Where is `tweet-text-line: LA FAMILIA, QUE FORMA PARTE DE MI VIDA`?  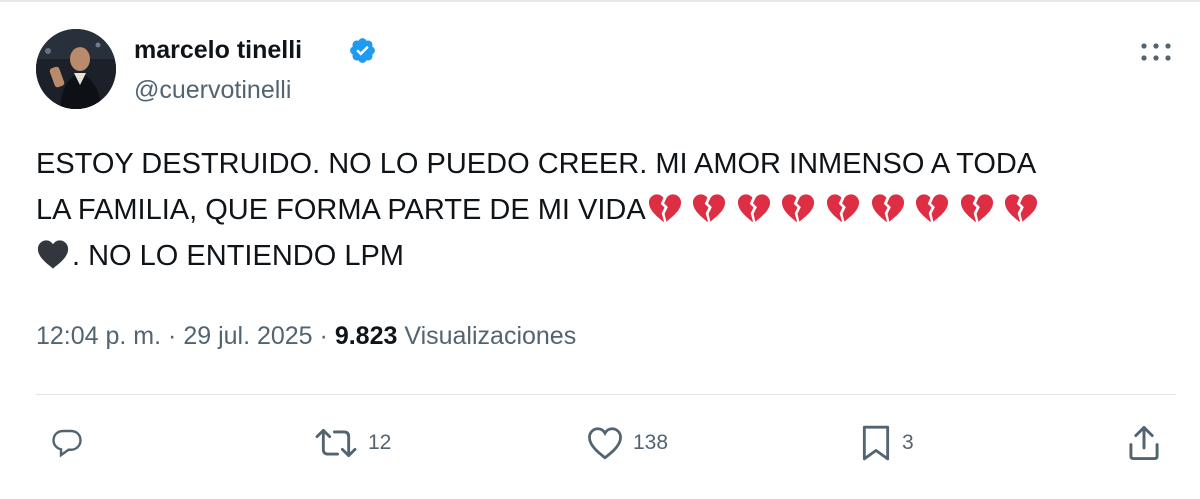 tweet-text-line: LA FAMILIA, QUE FORMA PARTE DE MI VIDA is located at coordinates (611, 210).